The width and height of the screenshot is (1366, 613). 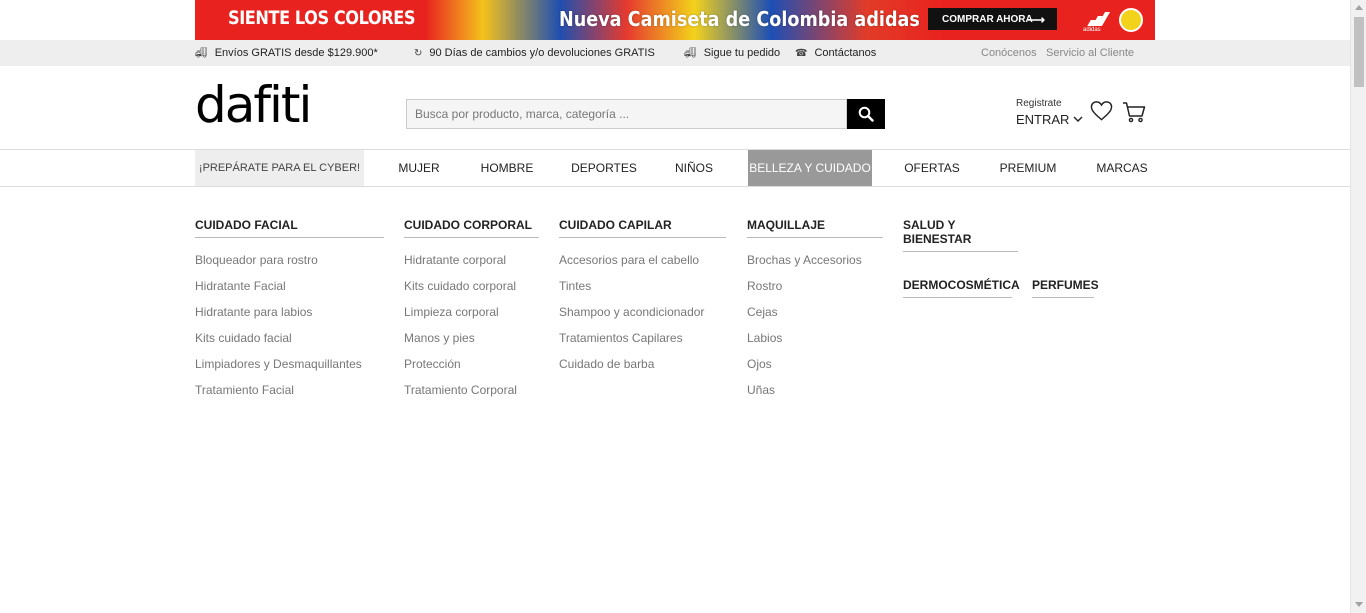 What do you see at coordinates (815, 370) in the screenshot?
I see `menu-link: Ojos` at bounding box center [815, 370].